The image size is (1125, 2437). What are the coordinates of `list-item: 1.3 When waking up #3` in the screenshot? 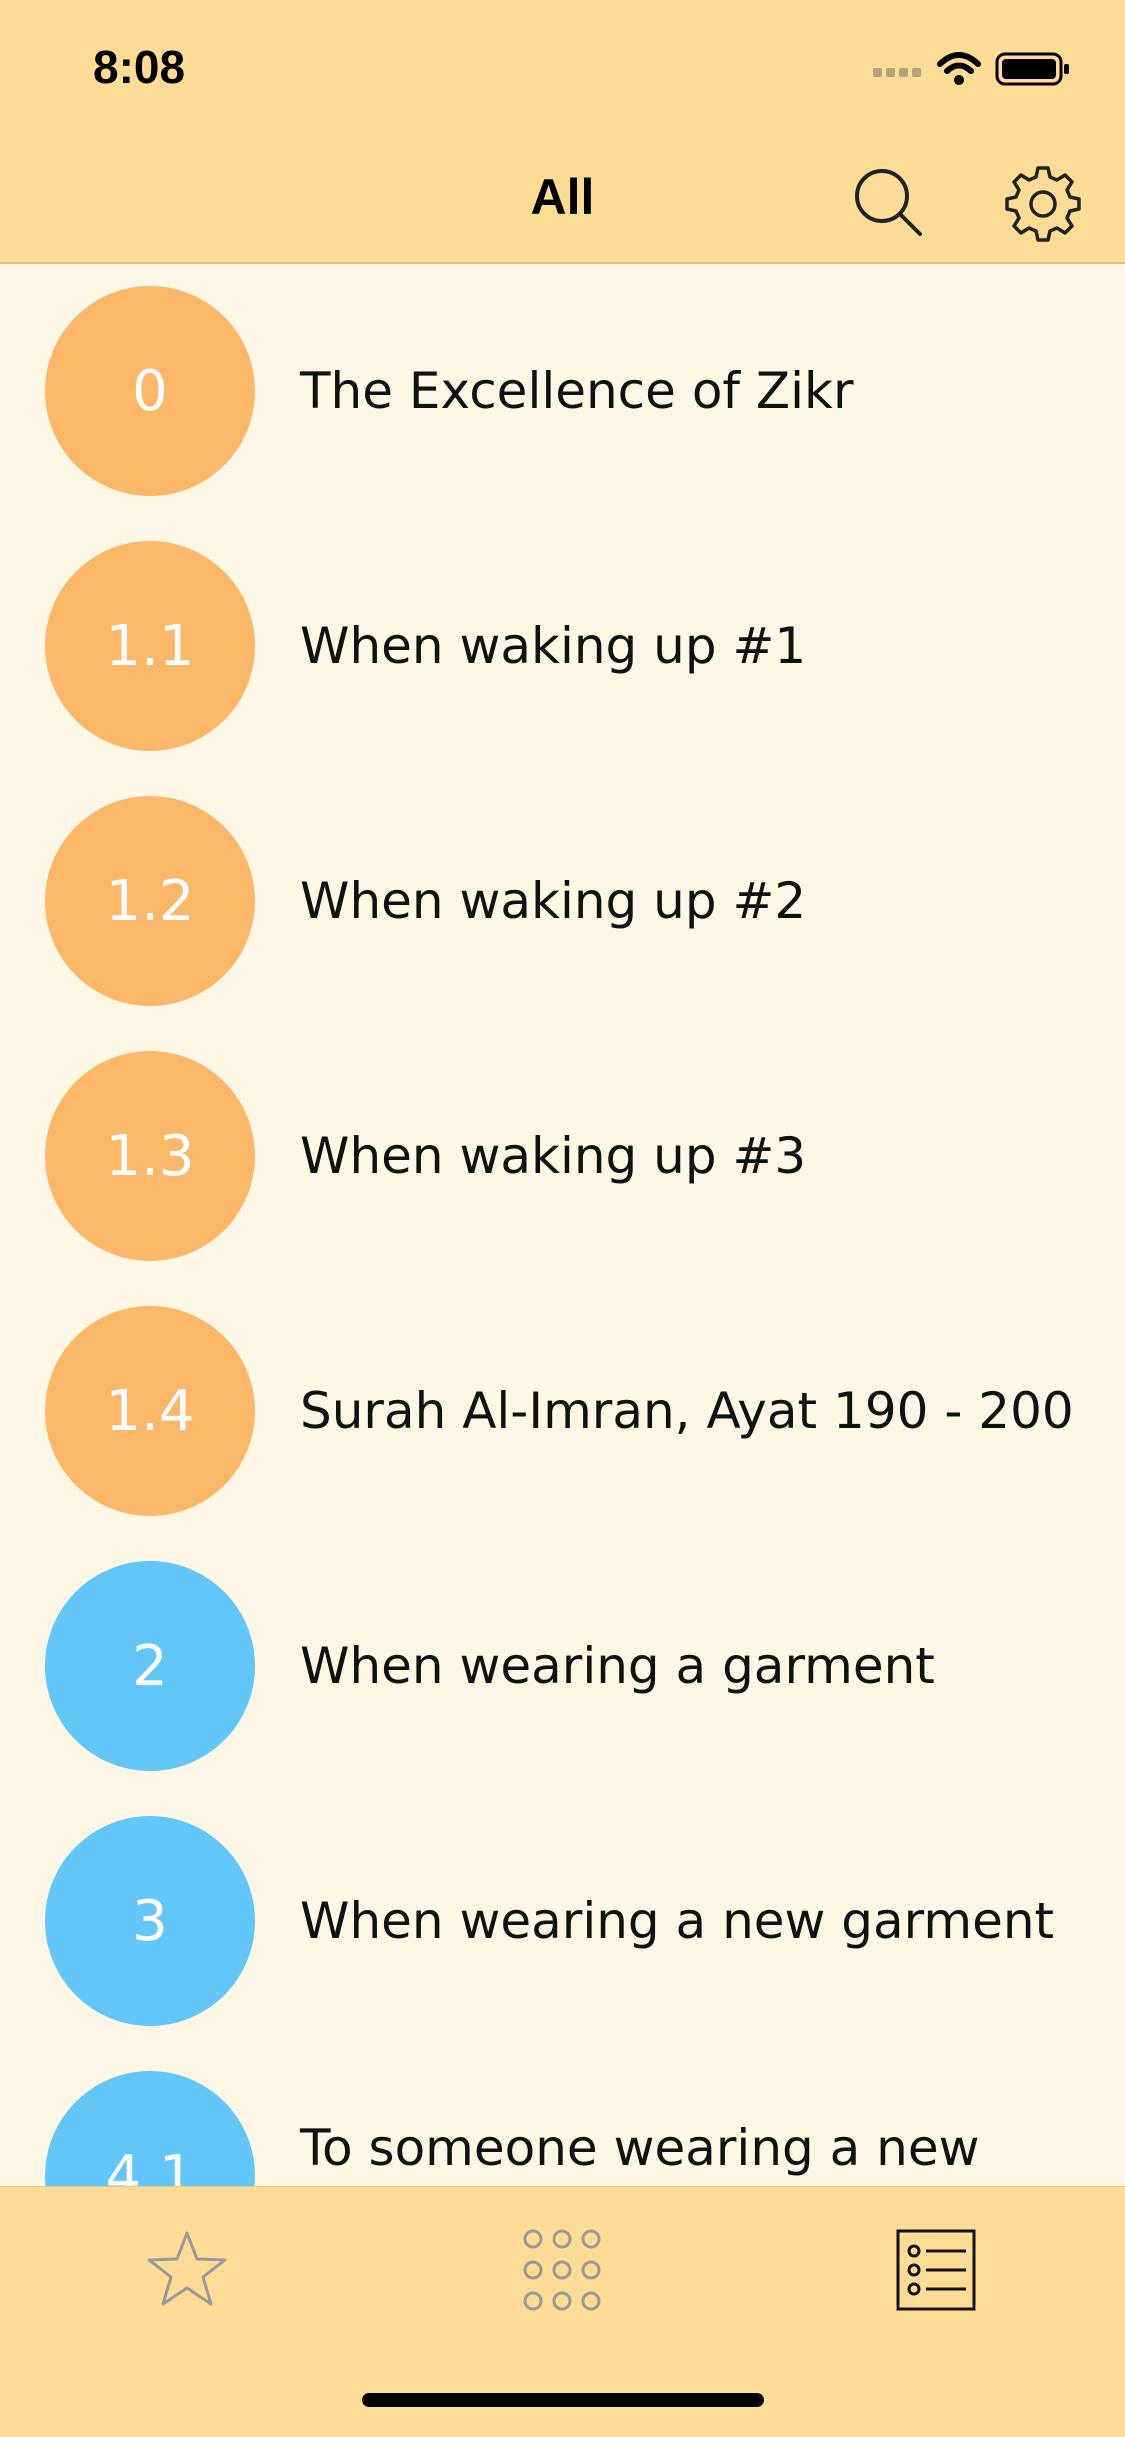 It's located at (562, 1156).